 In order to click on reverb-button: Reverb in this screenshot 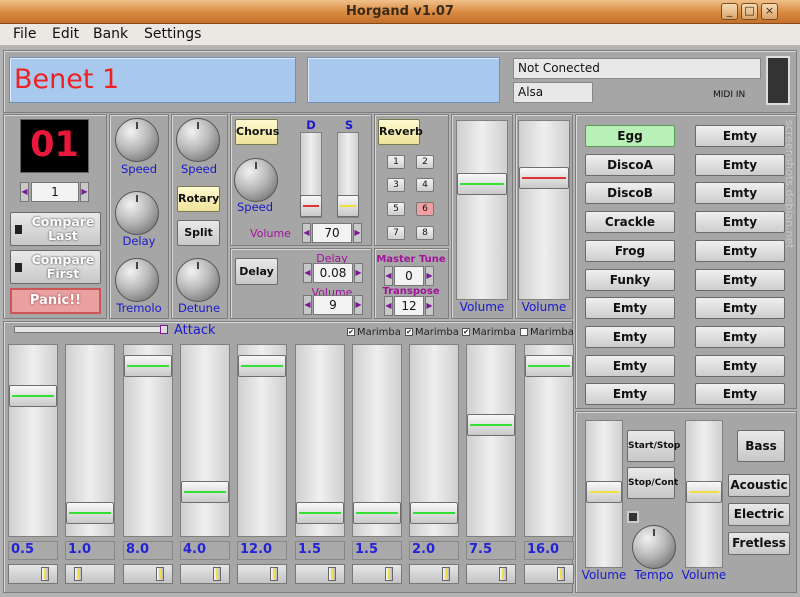, I will do `click(400, 132)`.